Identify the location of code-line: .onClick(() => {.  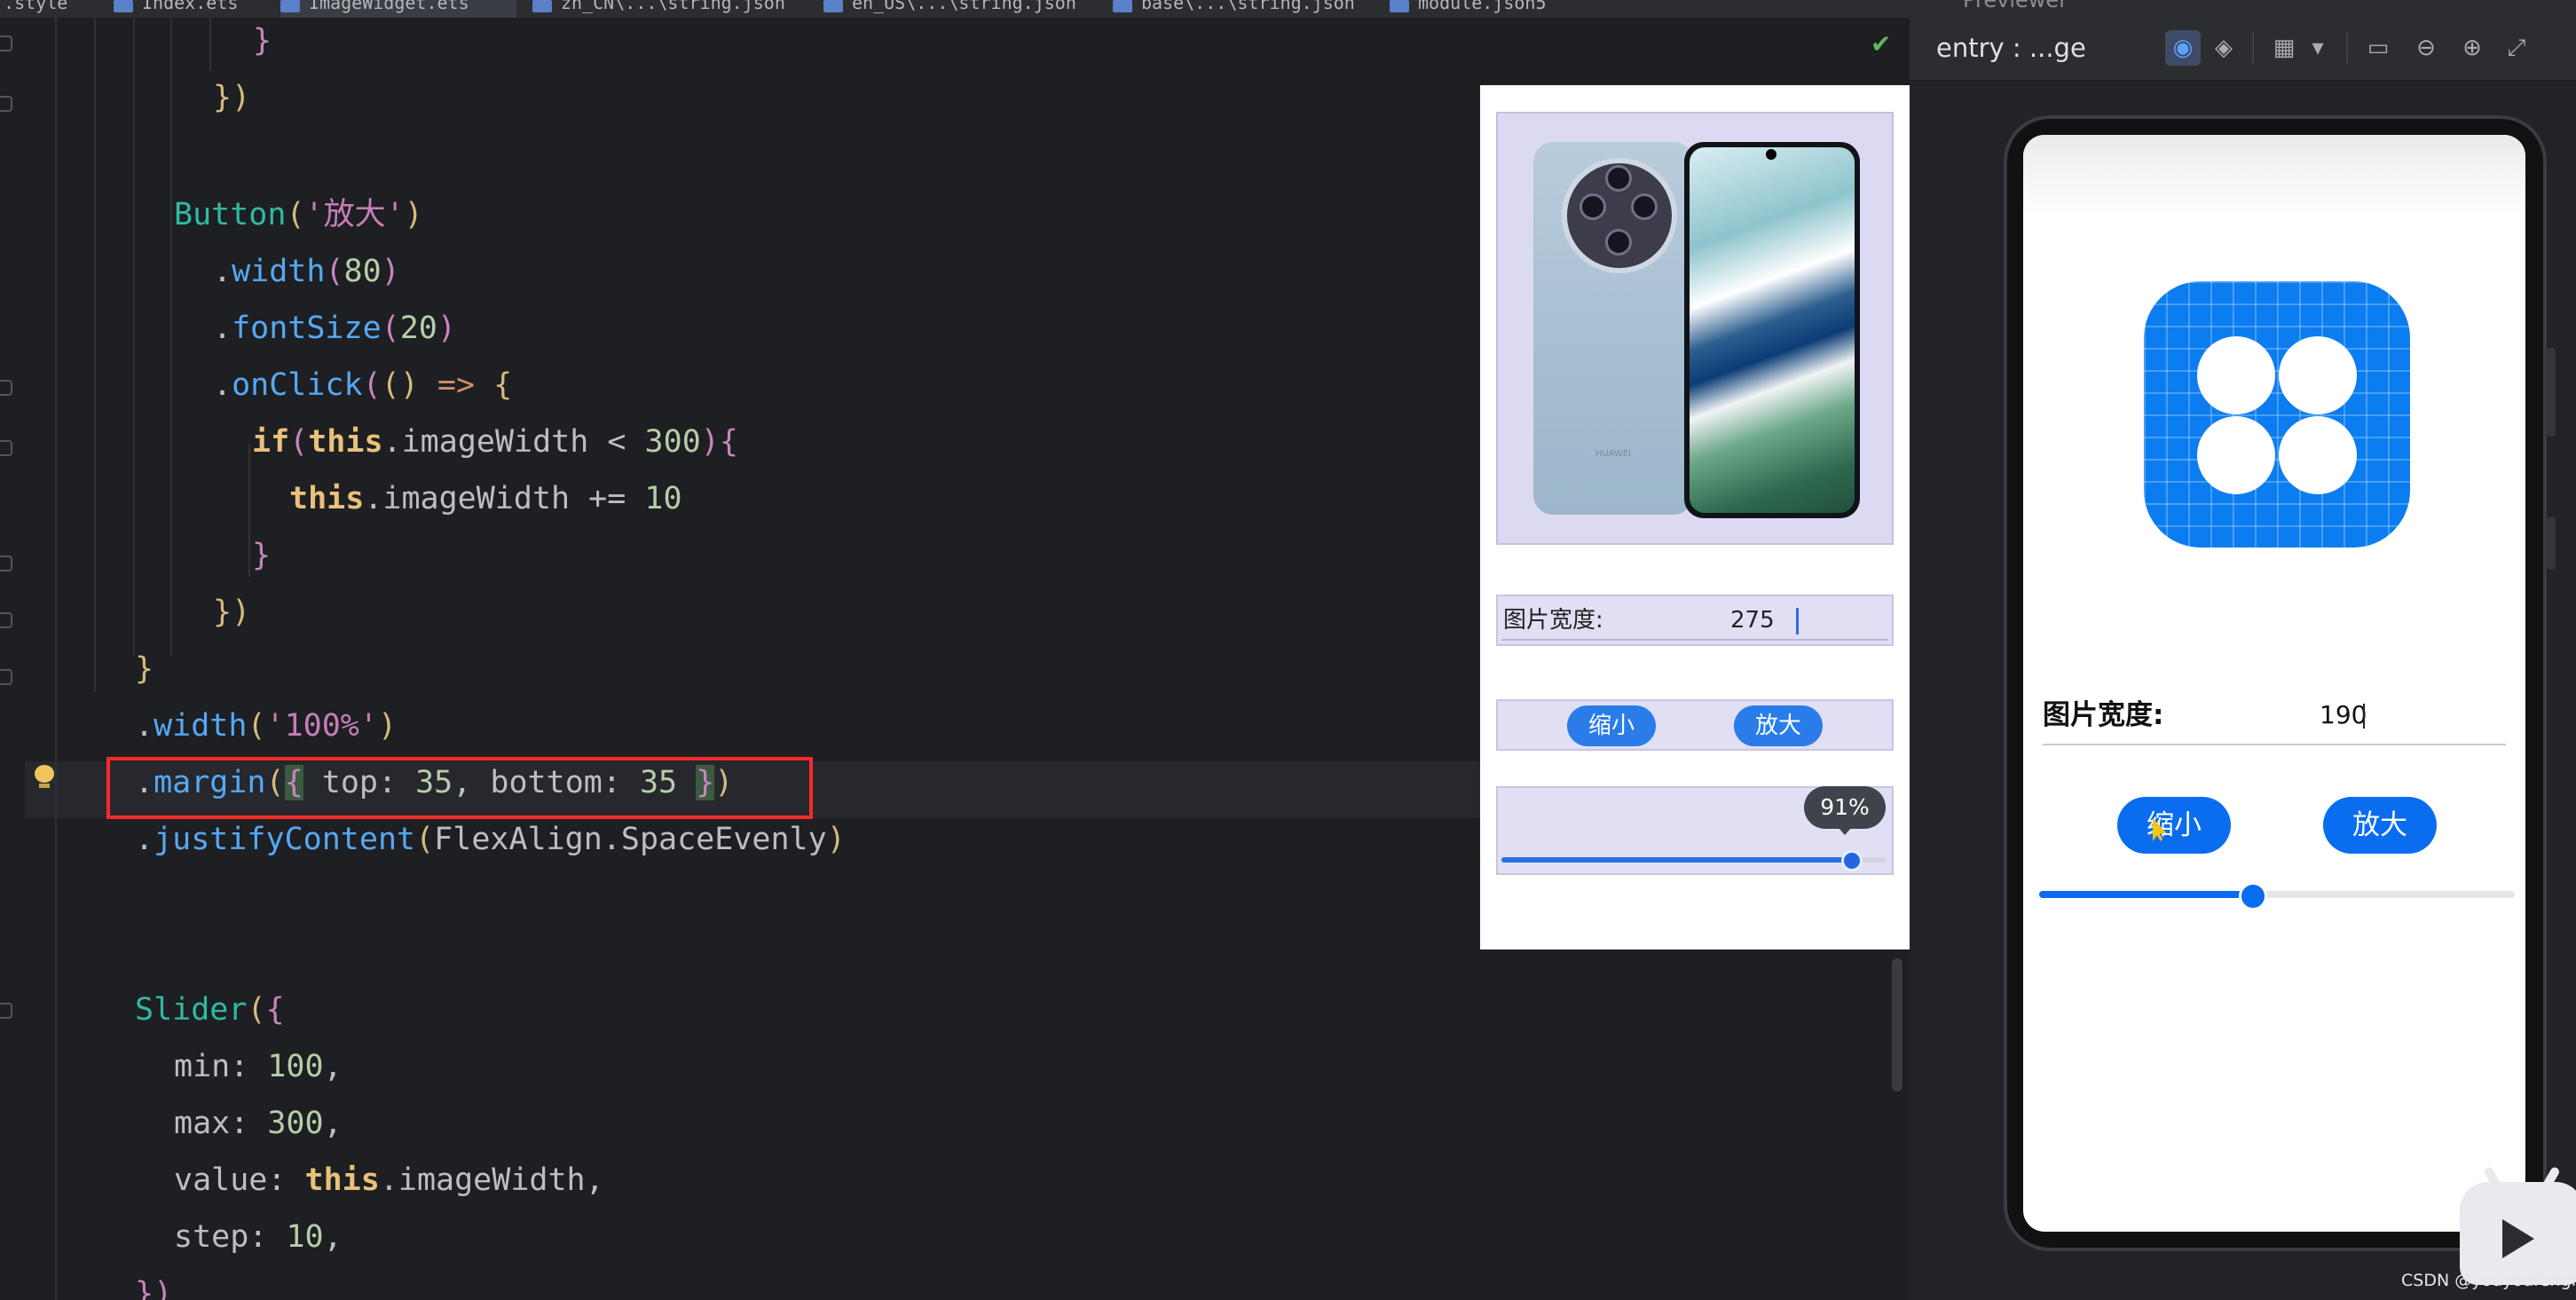
(363, 385).